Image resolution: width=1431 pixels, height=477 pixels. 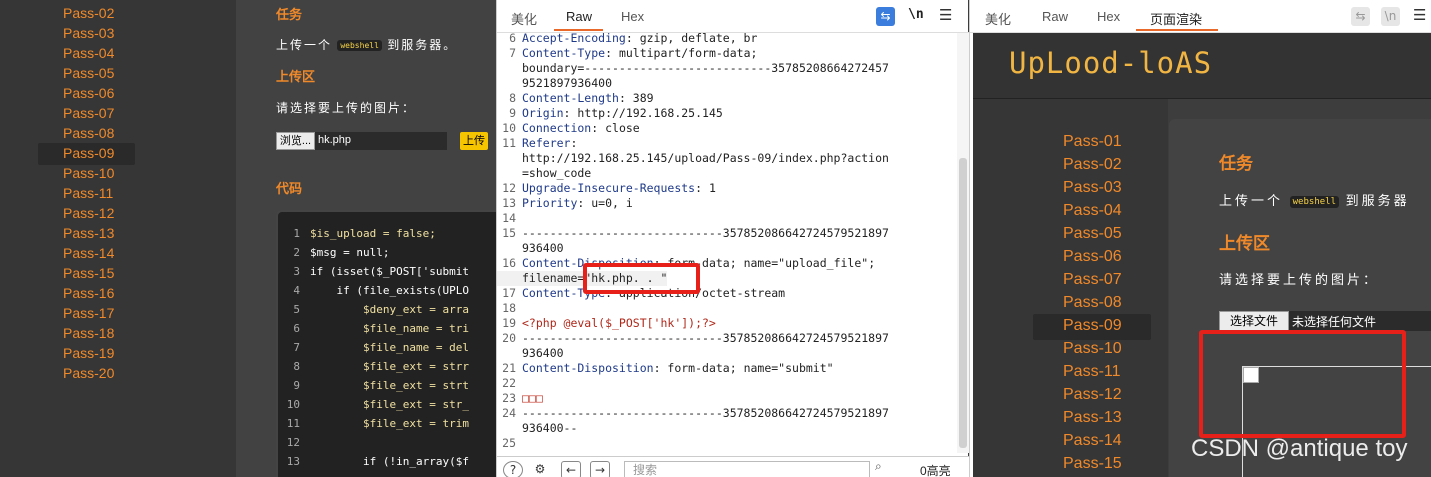 What do you see at coordinates (540, 469) in the screenshot?
I see `settings-gear-icon: ⚙` at bounding box center [540, 469].